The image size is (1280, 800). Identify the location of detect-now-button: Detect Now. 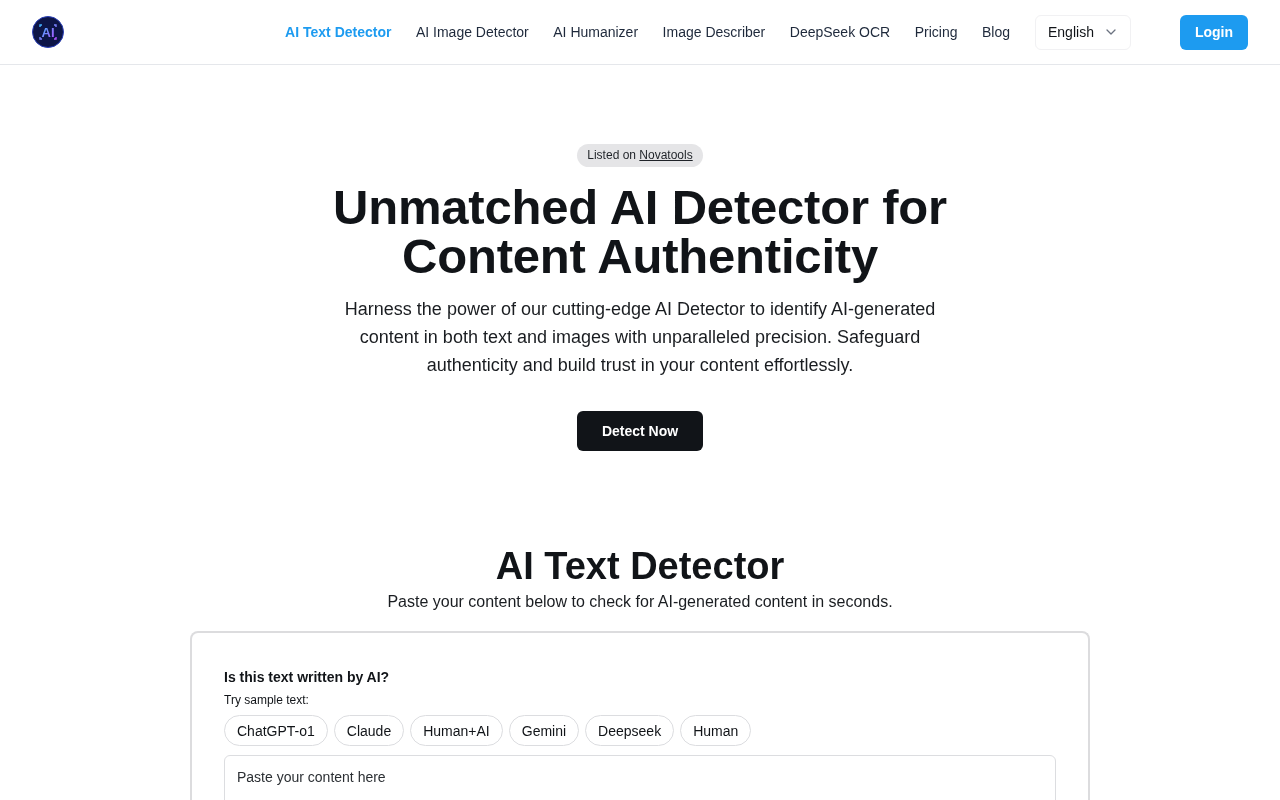
(640, 431).